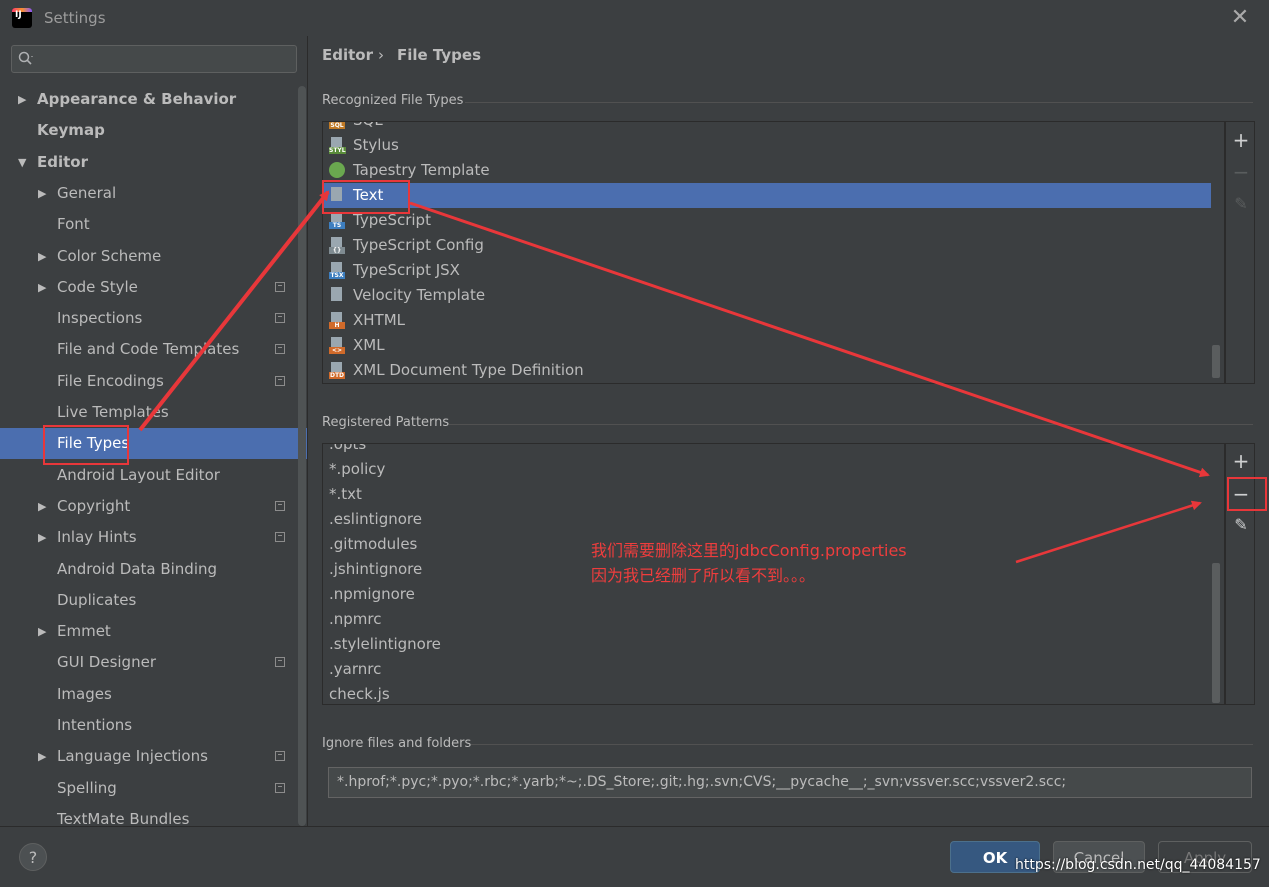 The width and height of the screenshot is (1269, 887). Describe the element at coordinates (1138, 865) in the screenshot. I see `watermark: https://blog.csdn.net/qq_44084157` at that location.